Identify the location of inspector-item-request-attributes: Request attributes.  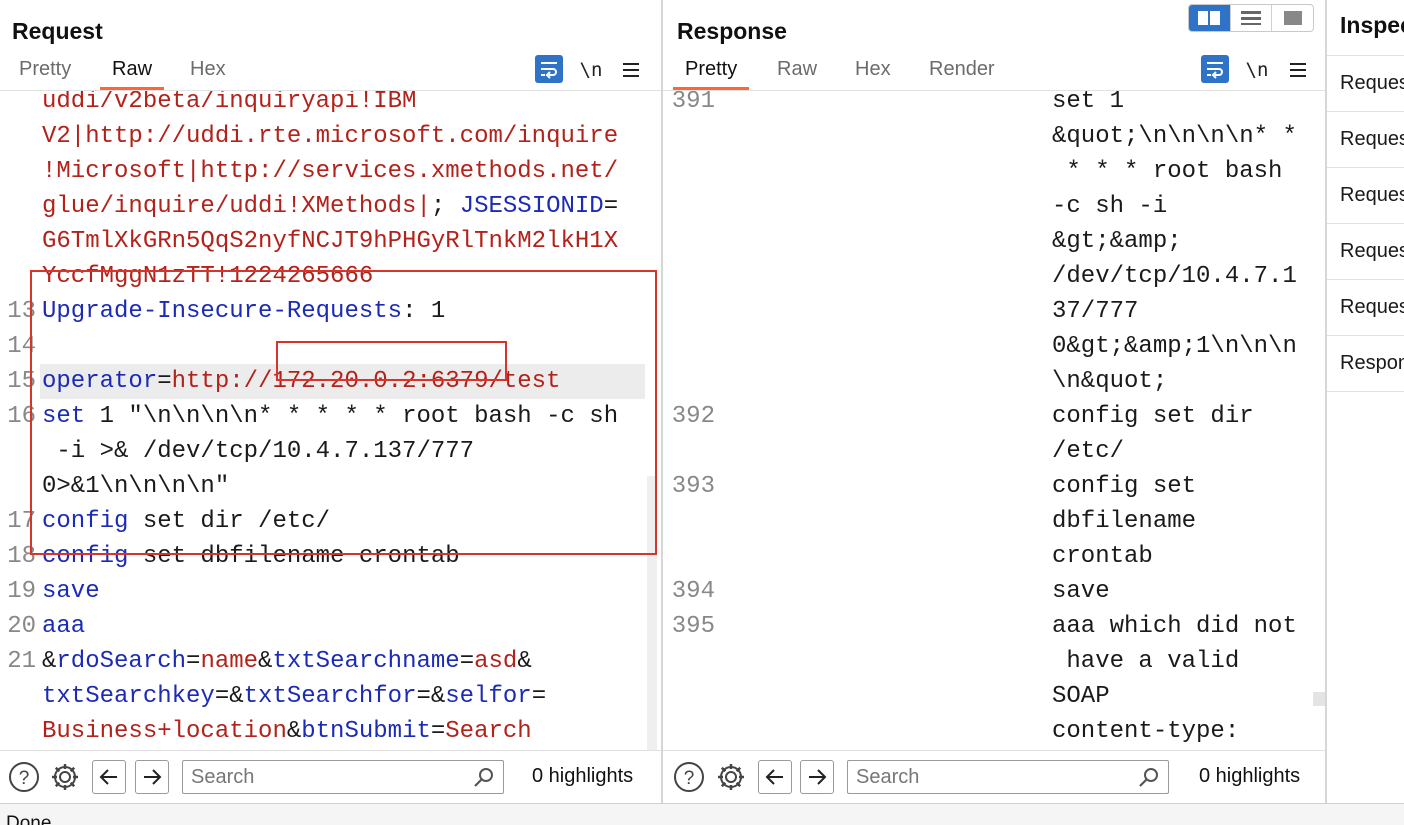
(1365, 83).